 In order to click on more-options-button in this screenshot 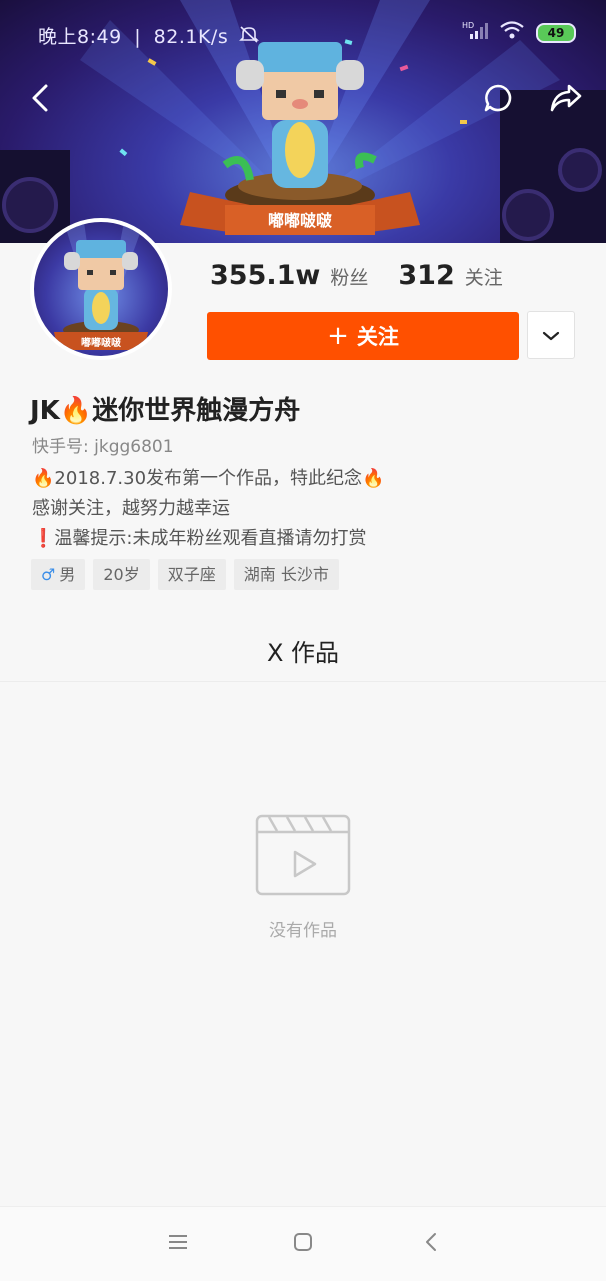, I will do `click(551, 335)`.